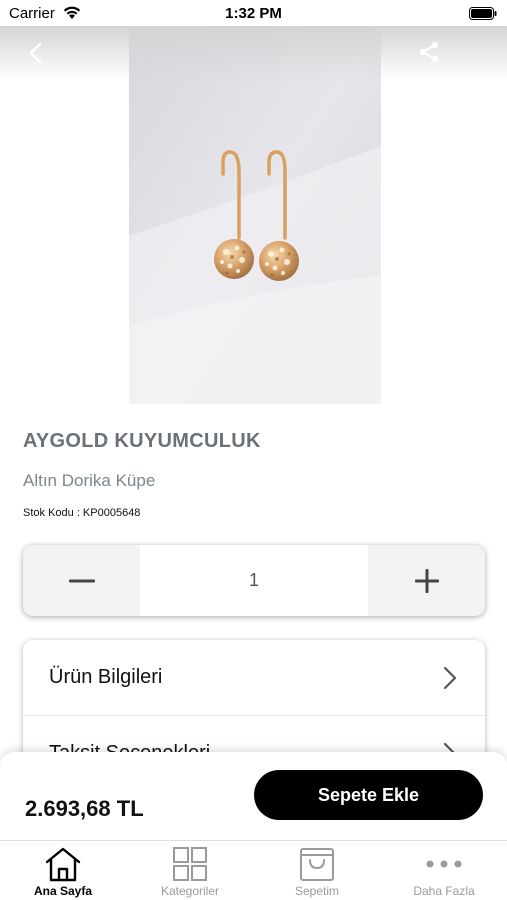 The height and width of the screenshot is (900, 507). Describe the element at coordinates (106, 677) in the screenshot. I see `product-details-label: Ürün Bilgileri` at that location.